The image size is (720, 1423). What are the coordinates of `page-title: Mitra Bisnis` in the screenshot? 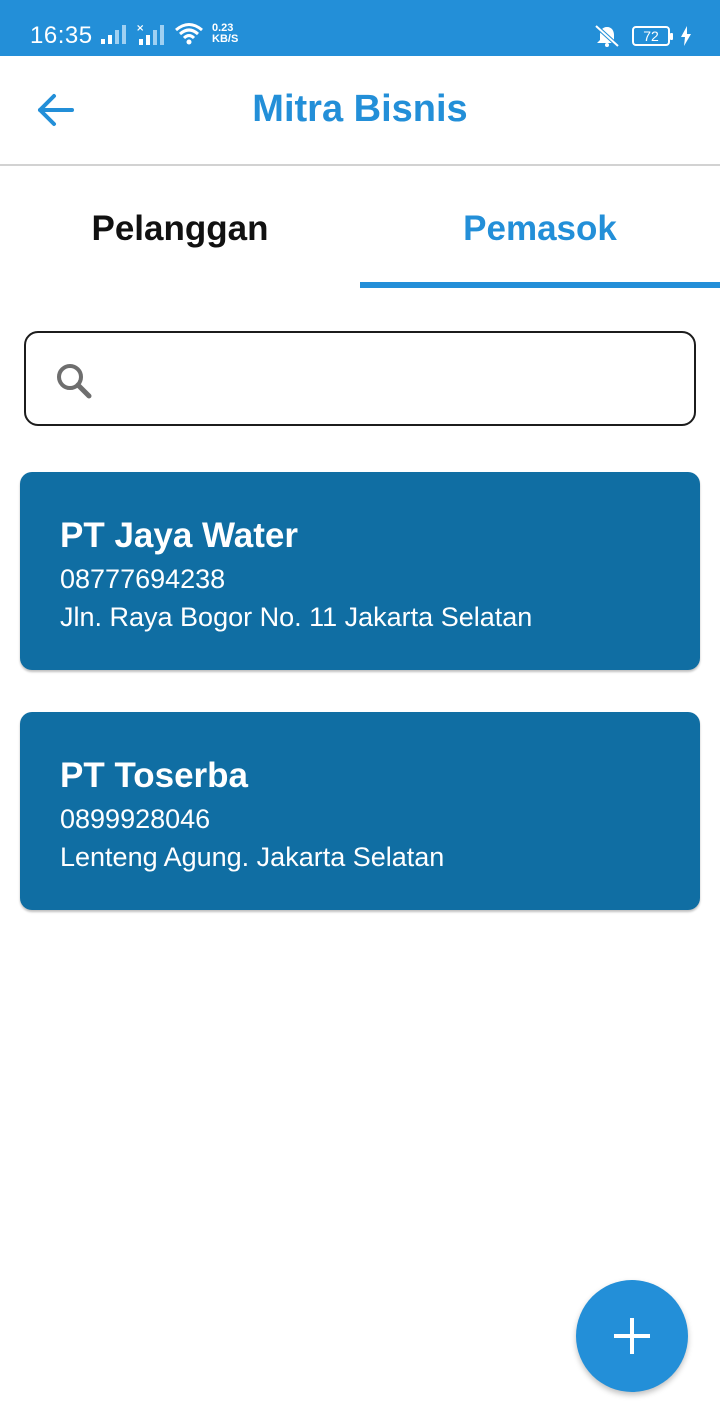 It's located at (360, 109).